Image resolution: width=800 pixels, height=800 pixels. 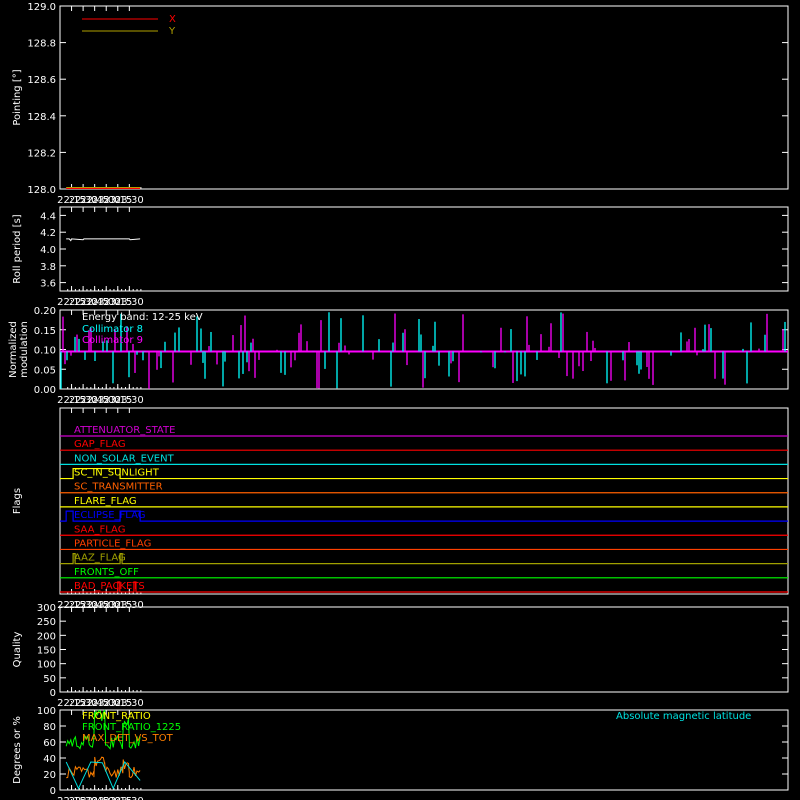 What do you see at coordinates (99, 529) in the screenshot?
I see `flag-label: SAA_FLAG` at bounding box center [99, 529].